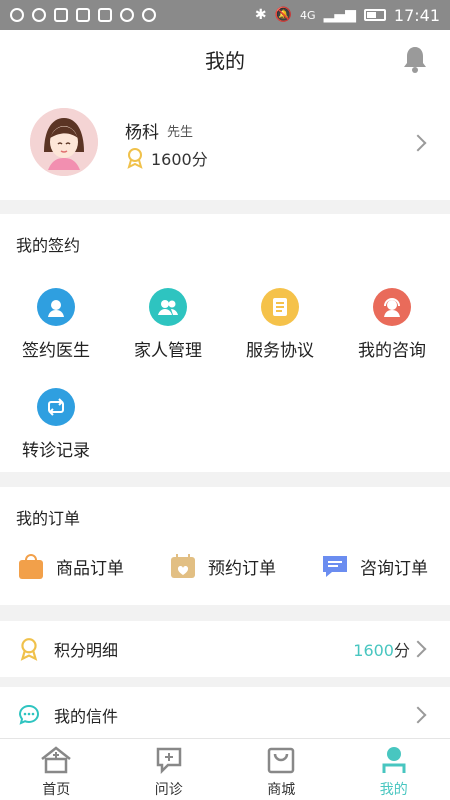  I want to click on shopping-bag-icon, so click(31, 566).